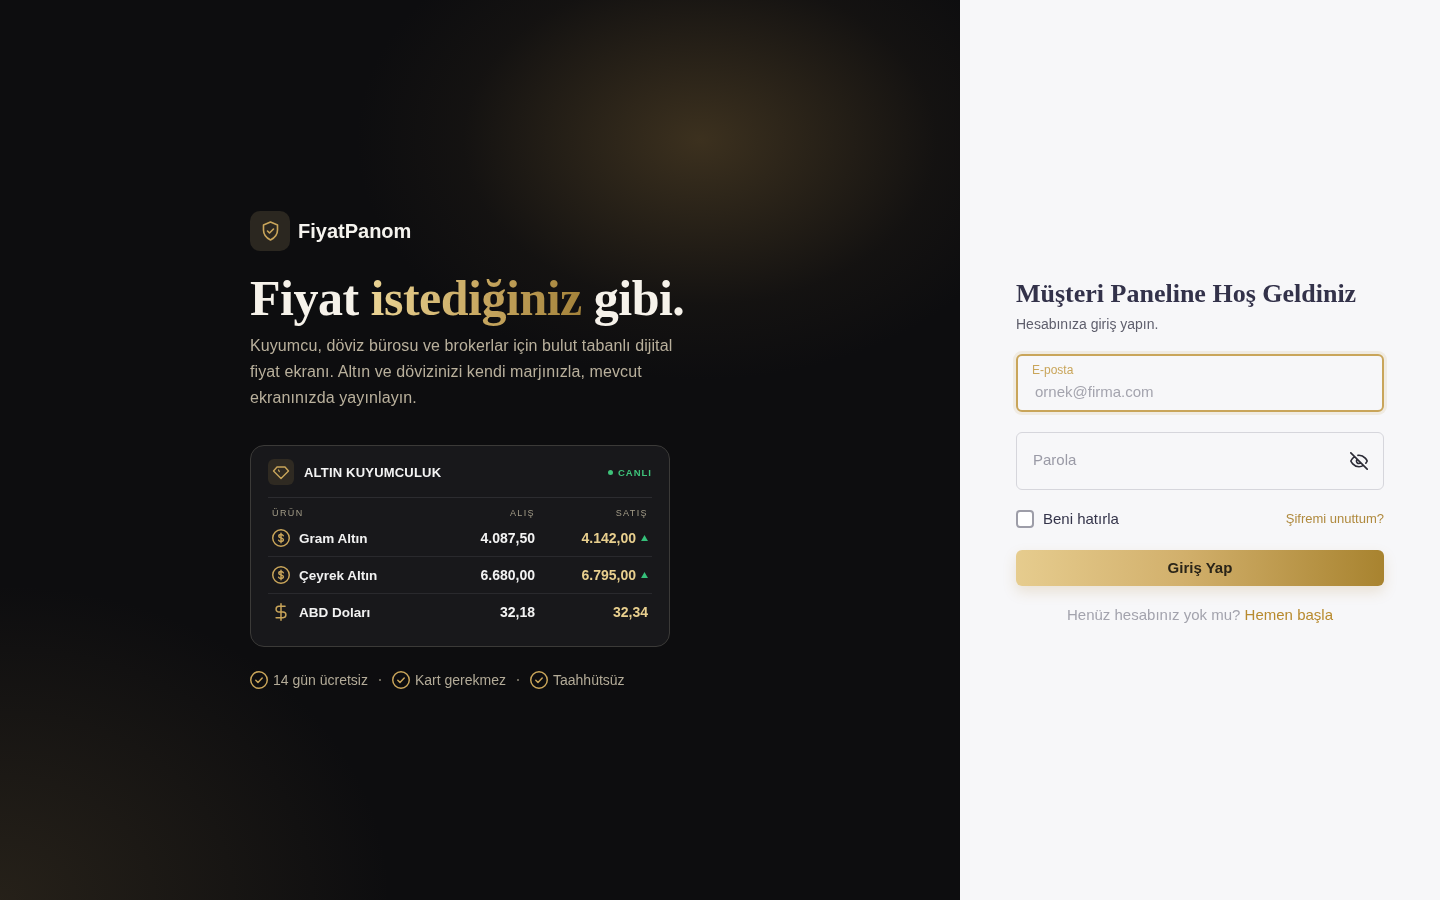 The height and width of the screenshot is (900, 1440). What do you see at coordinates (630, 612) in the screenshot?
I see `sell-price: 32,34` at bounding box center [630, 612].